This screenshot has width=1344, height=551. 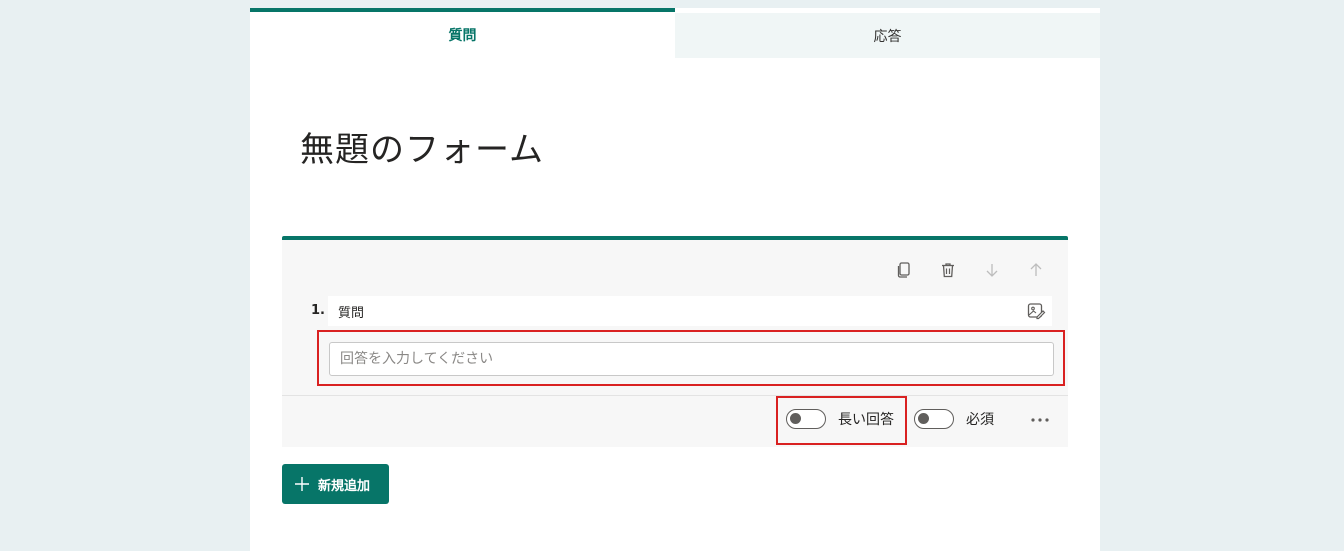 I want to click on move-down-icon, so click(x=992, y=270).